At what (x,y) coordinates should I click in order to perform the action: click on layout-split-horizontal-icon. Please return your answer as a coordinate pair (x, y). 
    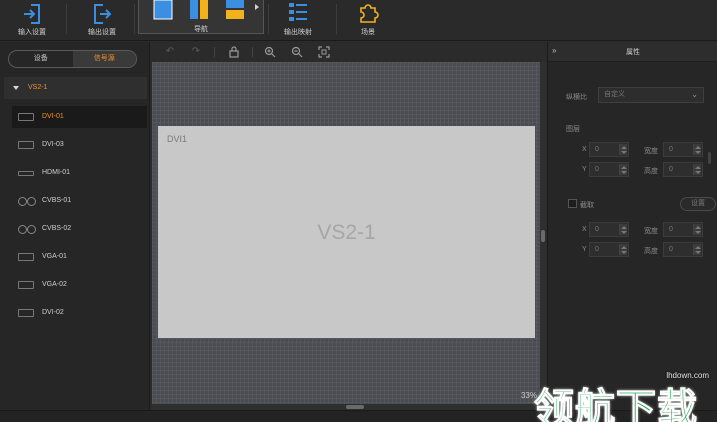
    Looking at the image, I should click on (235, 9).